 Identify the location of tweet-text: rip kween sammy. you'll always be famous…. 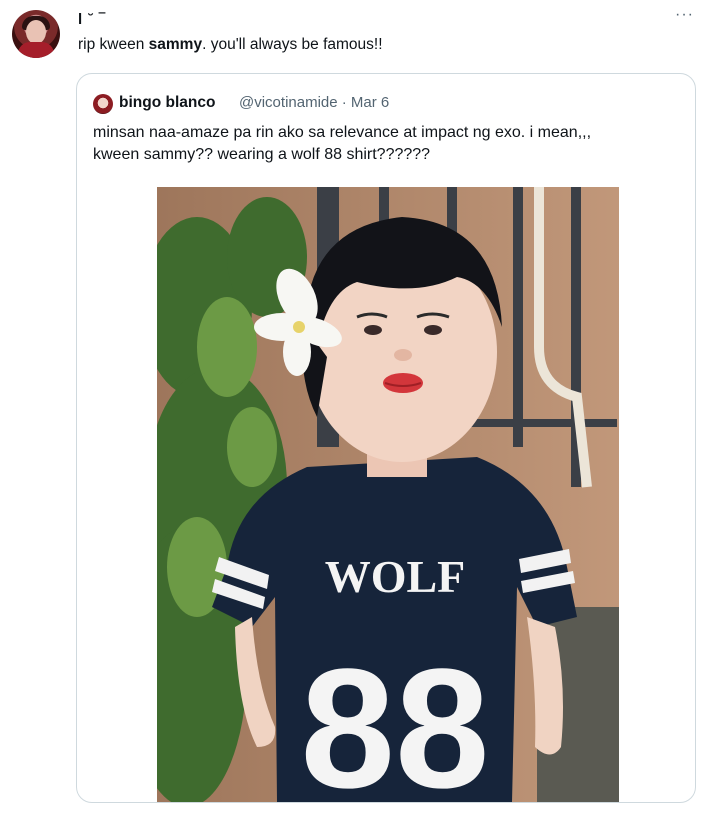
(230, 45).